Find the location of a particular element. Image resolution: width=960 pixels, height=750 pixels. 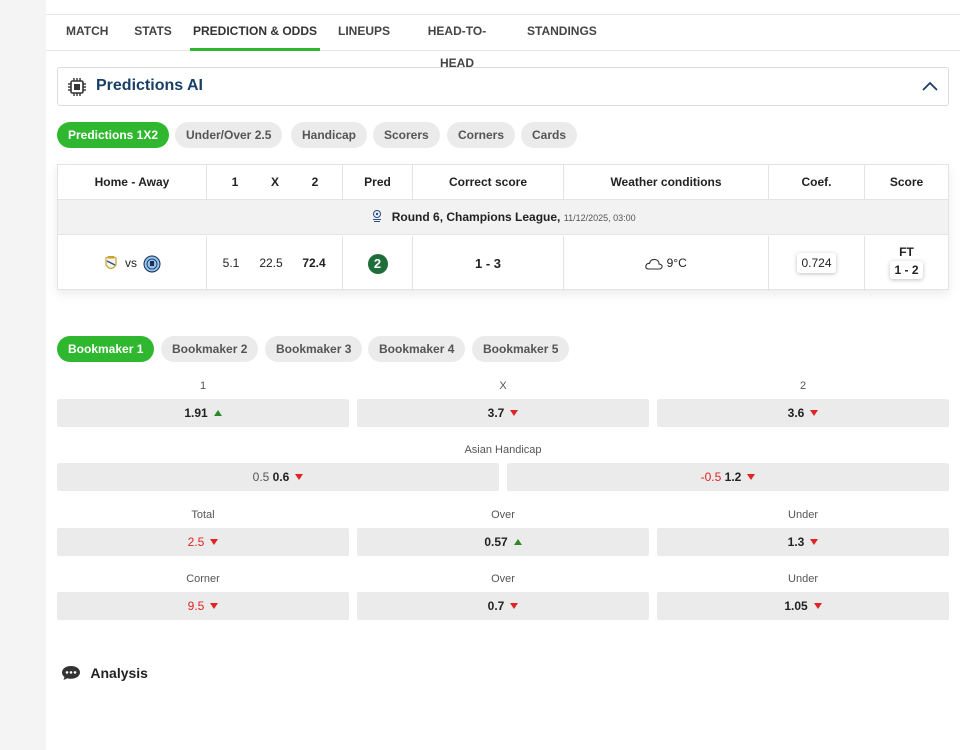

pred-cell: 2 is located at coordinates (377, 263).